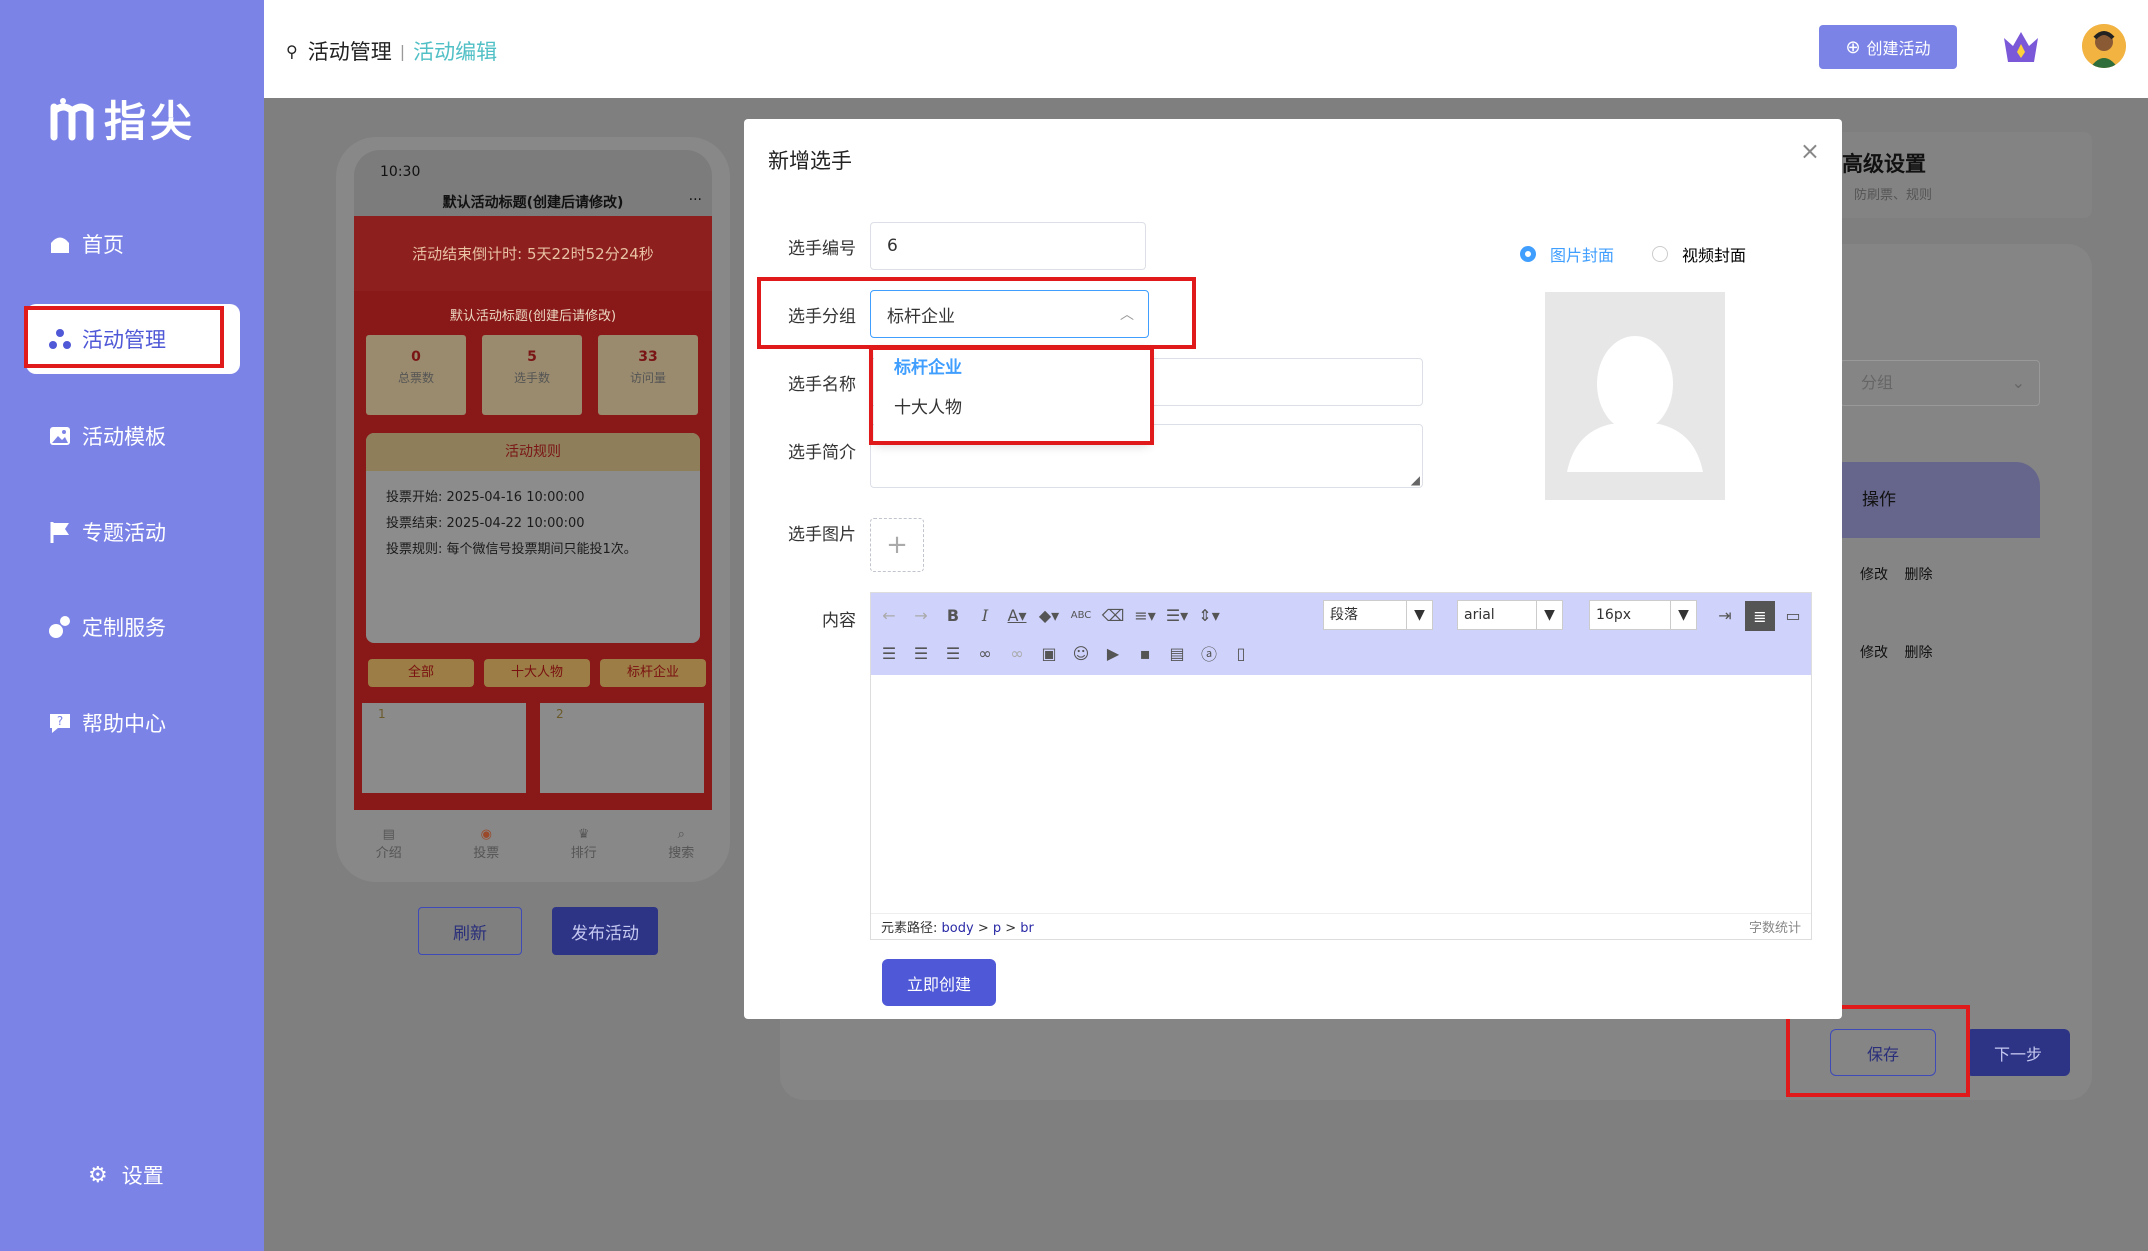 Image resolution: width=2148 pixels, height=1251 pixels. Describe the element at coordinates (1415, 480) in the screenshot. I see `resize-handle-icon: ◢` at that location.